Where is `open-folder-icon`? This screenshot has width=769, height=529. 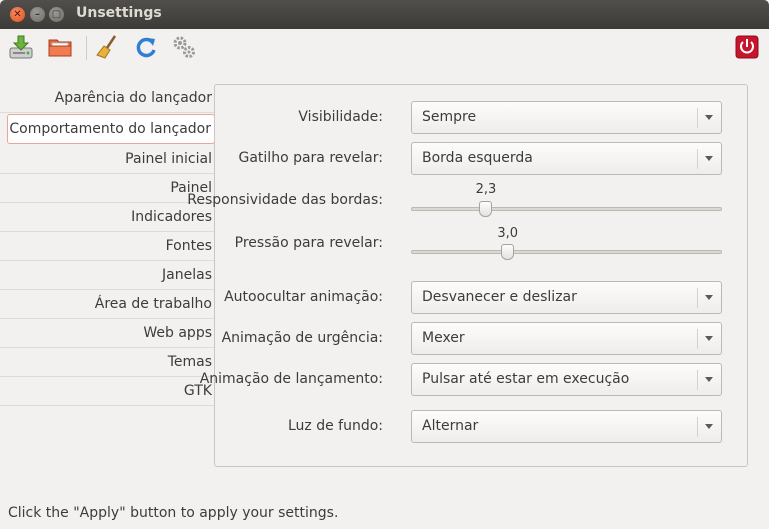
open-folder-icon is located at coordinates (60, 48).